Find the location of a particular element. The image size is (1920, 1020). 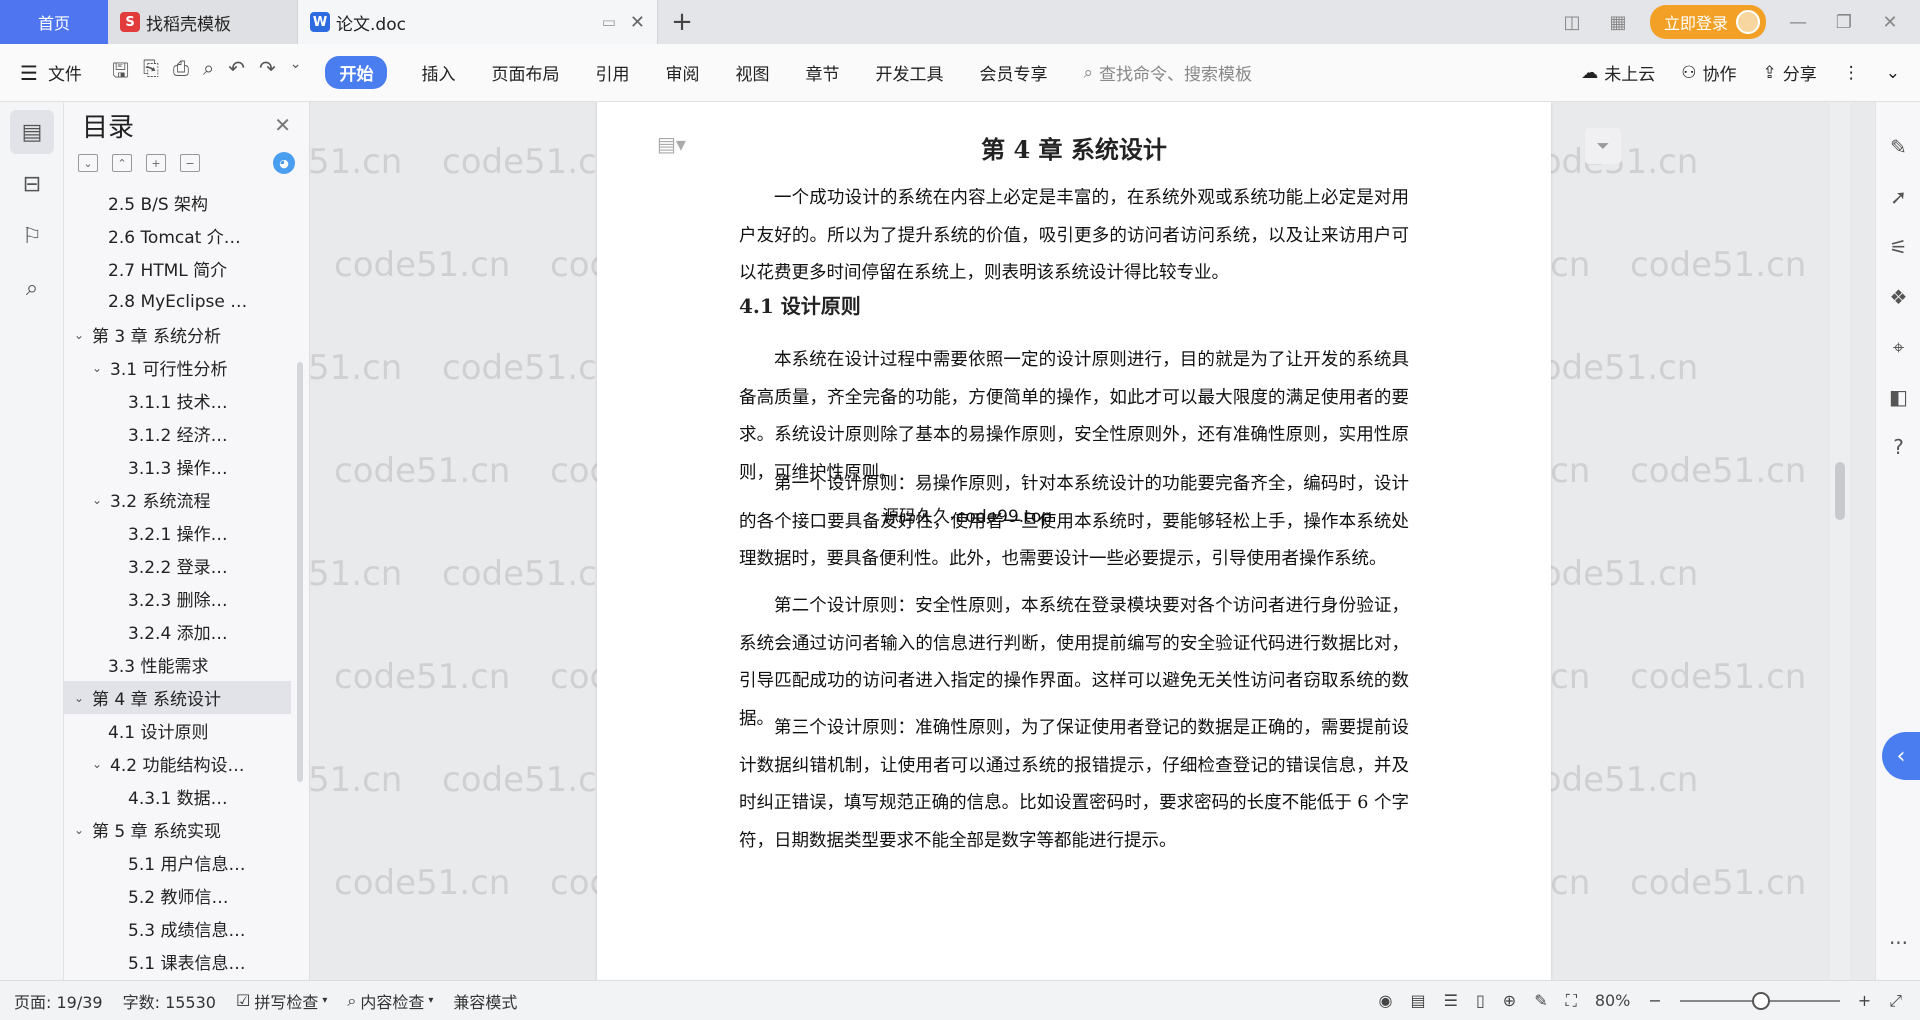

zoom-level: 80% is located at coordinates (1613, 1000).